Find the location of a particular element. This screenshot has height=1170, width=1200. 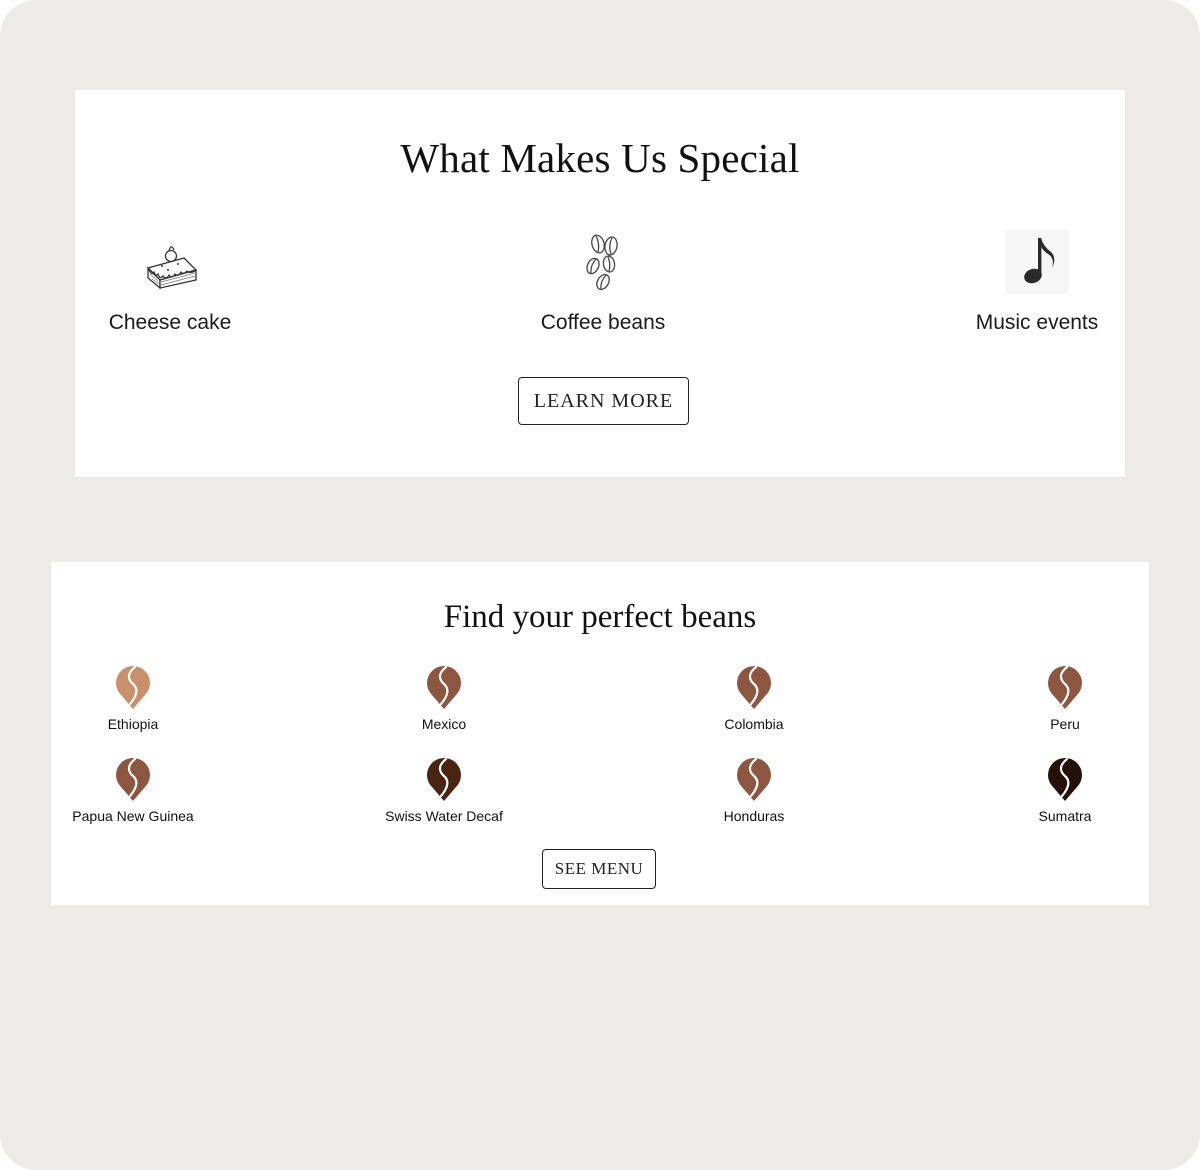

bean-label: Peru is located at coordinates (1065, 724).